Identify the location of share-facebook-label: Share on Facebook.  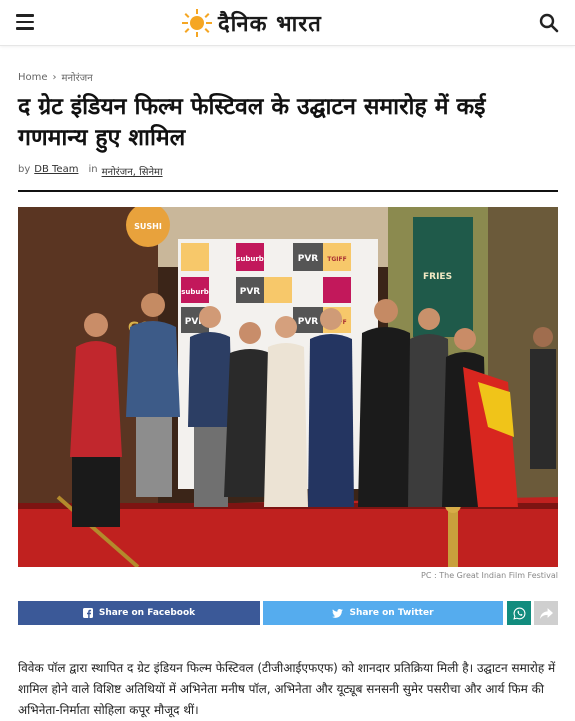
(147, 613).